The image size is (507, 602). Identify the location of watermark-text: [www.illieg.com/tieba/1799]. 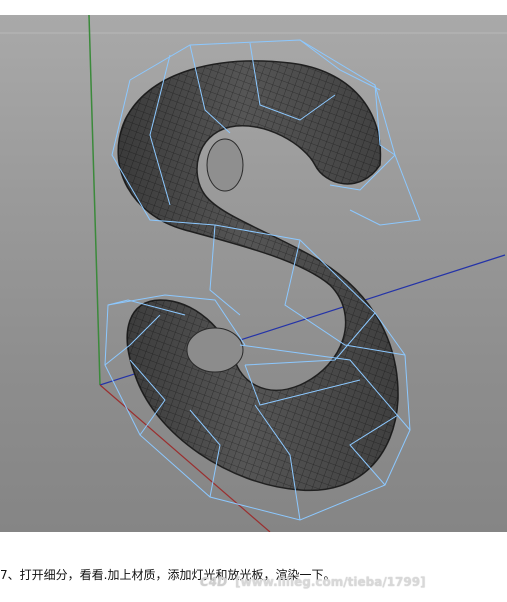
(330, 582).